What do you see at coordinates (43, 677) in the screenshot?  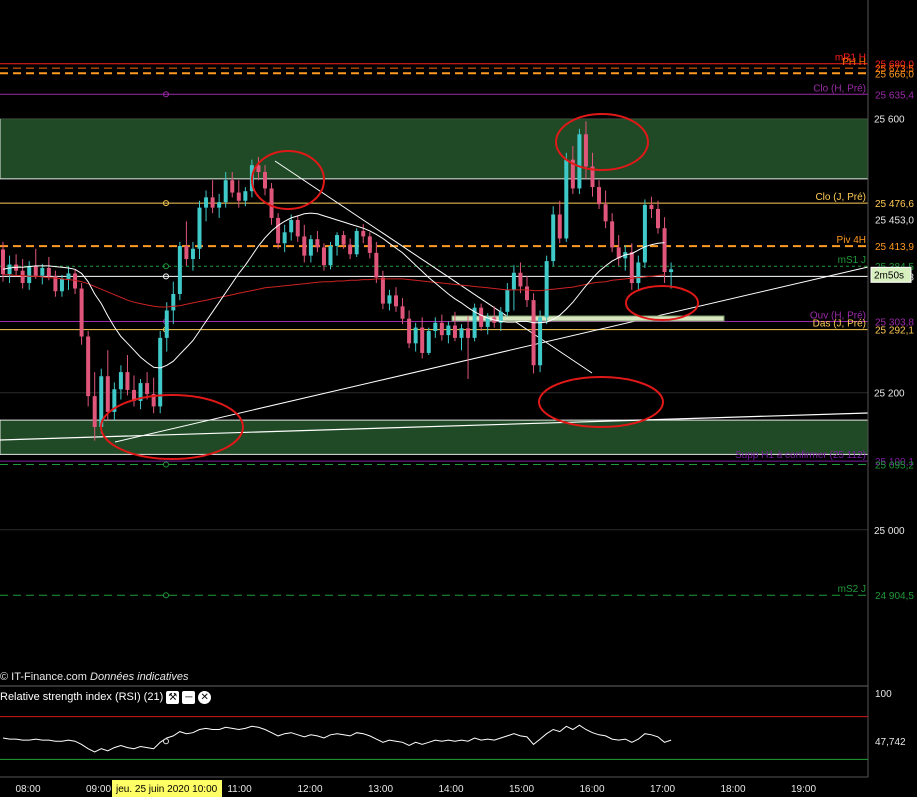 I see `watermark-source: © IT-Finance.com` at bounding box center [43, 677].